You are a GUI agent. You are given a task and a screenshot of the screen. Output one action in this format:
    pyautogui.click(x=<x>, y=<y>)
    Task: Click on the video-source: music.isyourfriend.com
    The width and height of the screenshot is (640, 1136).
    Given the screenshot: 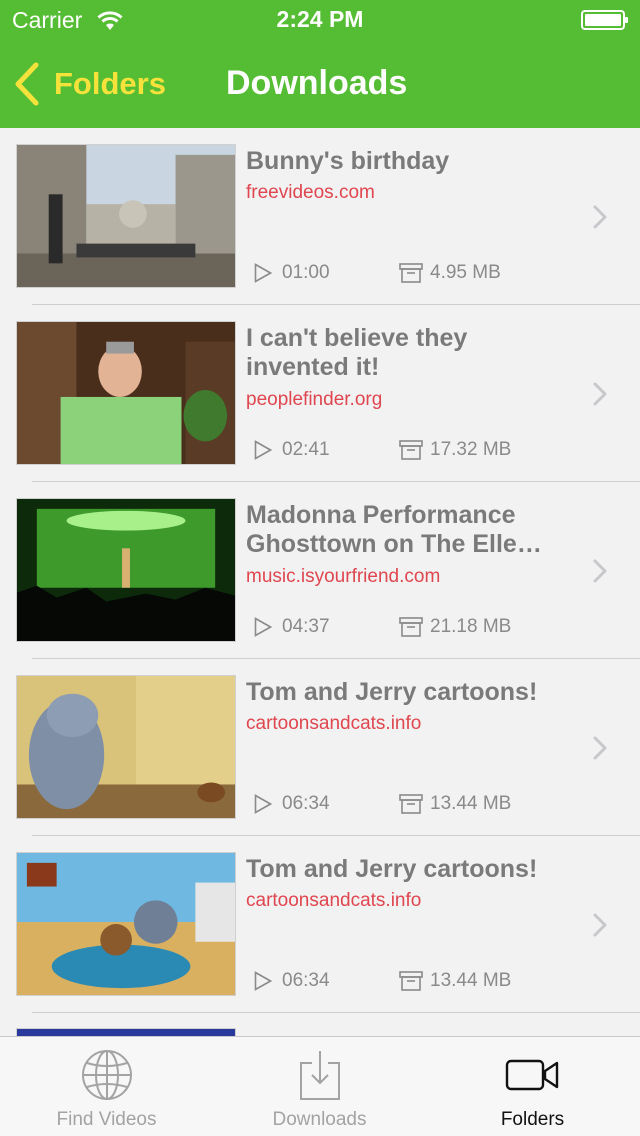 What is the action you would take?
    pyautogui.click(x=343, y=576)
    